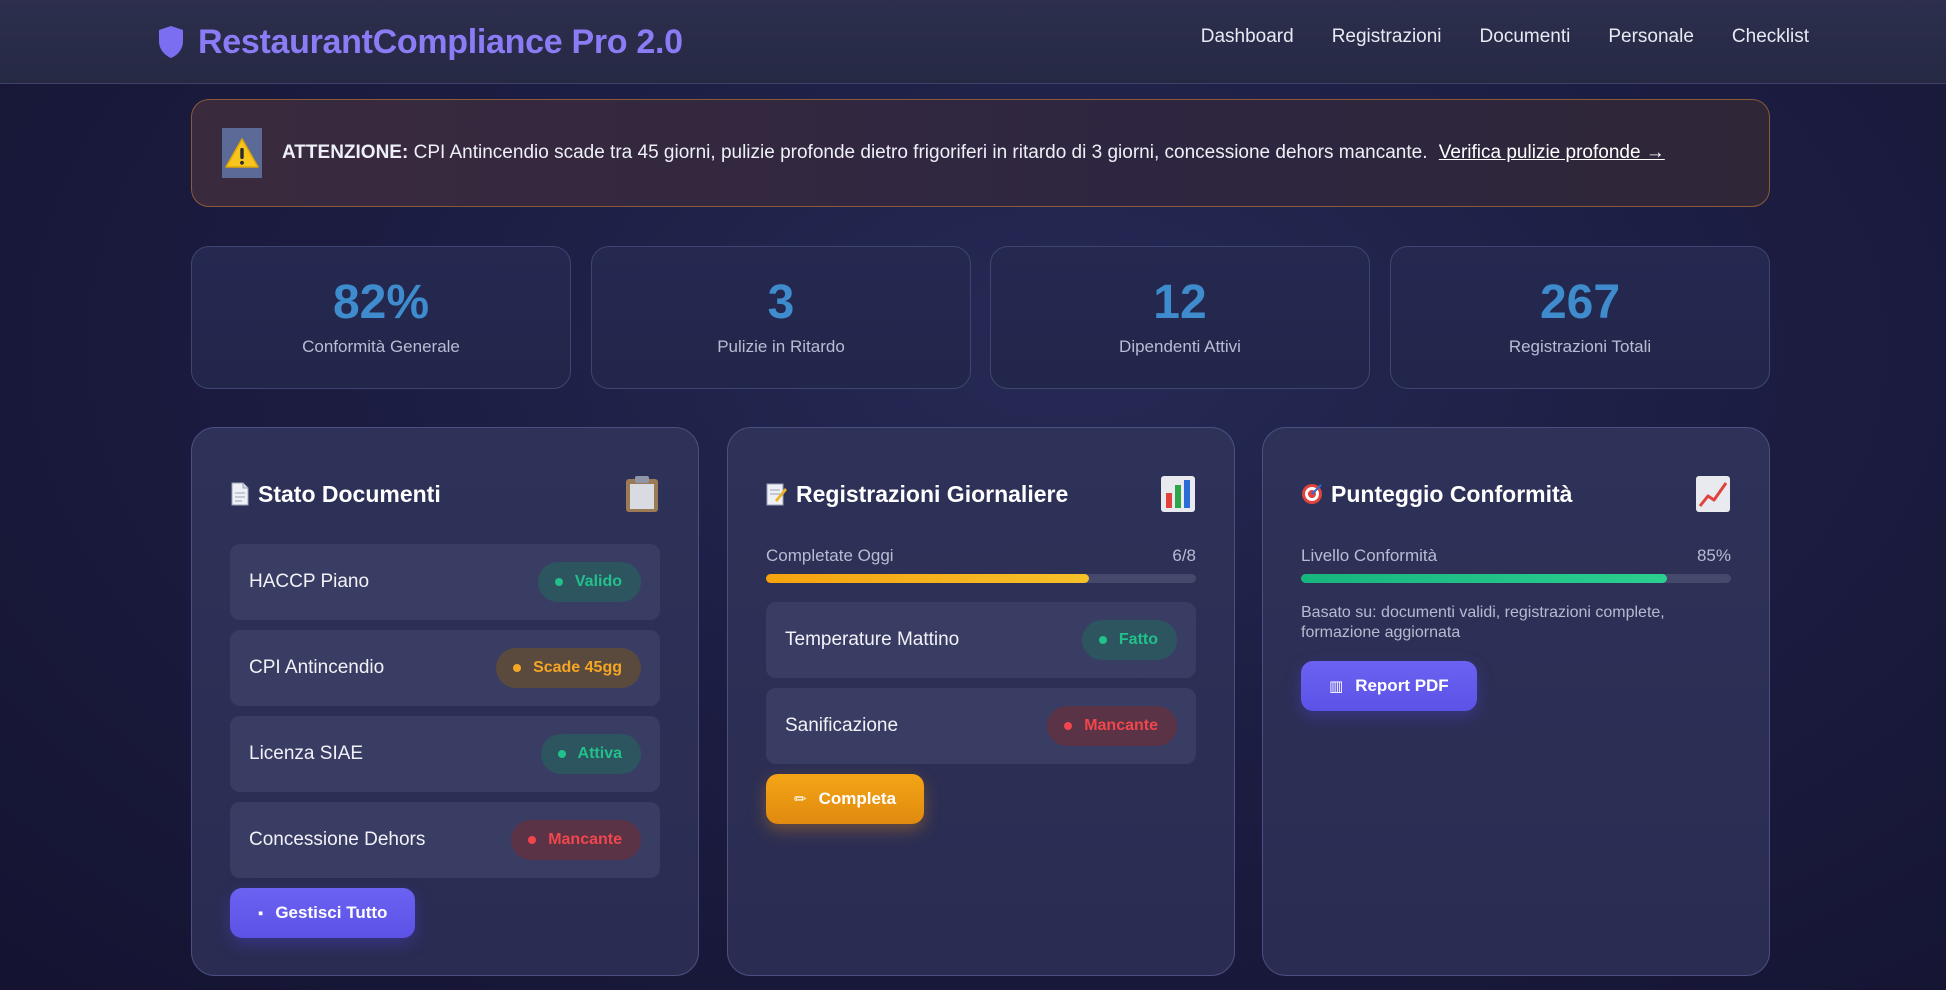 Image resolution: width=1946 pixels, height=990 pixels. I want to click on panel-header: Stato Documenti, so click(445, 494).